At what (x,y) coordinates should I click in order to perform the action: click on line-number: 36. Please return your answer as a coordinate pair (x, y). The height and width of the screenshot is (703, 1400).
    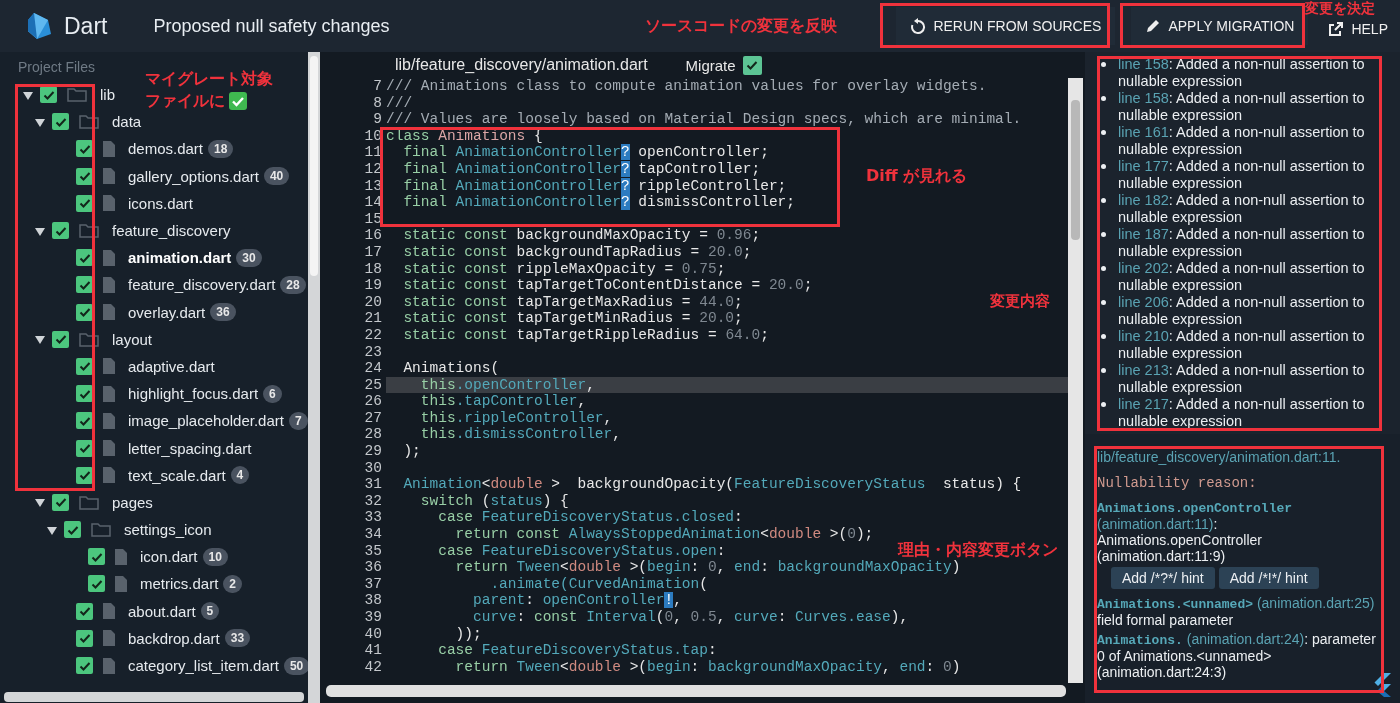
    Looking at the image, I should click on (373, 567).